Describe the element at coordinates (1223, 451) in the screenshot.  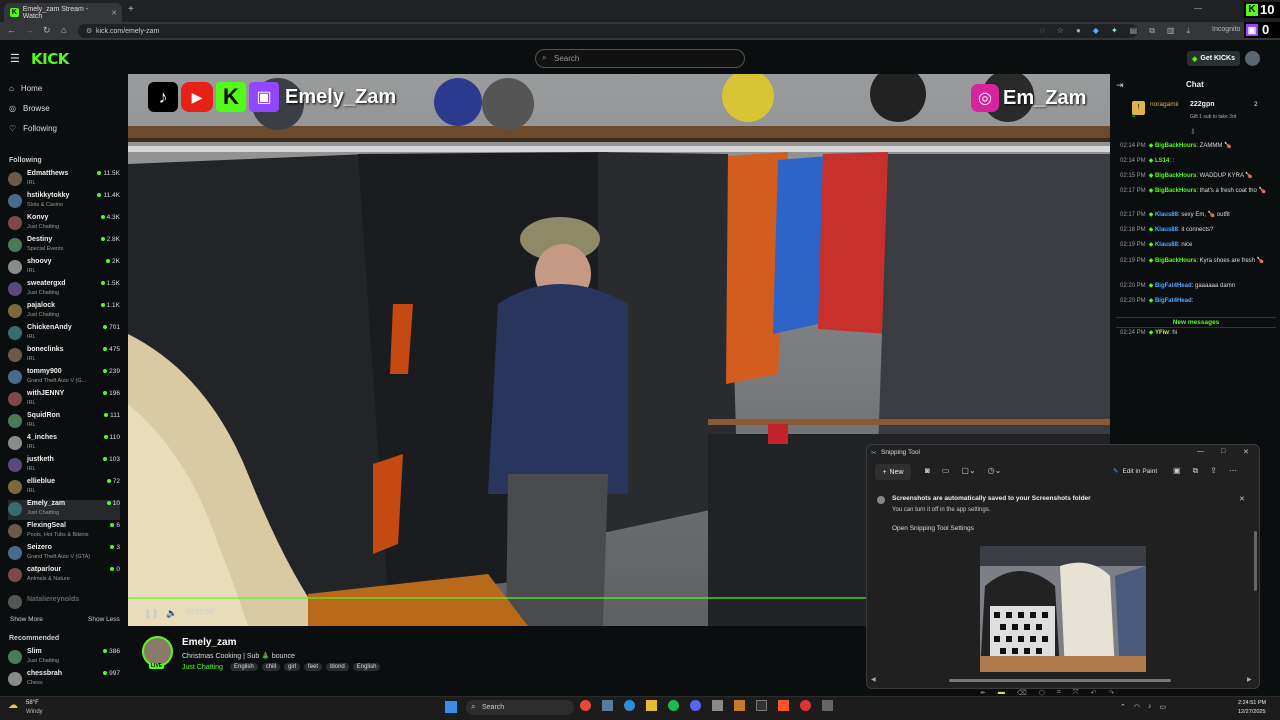
I see `window-maximize-icon: □` at that location.